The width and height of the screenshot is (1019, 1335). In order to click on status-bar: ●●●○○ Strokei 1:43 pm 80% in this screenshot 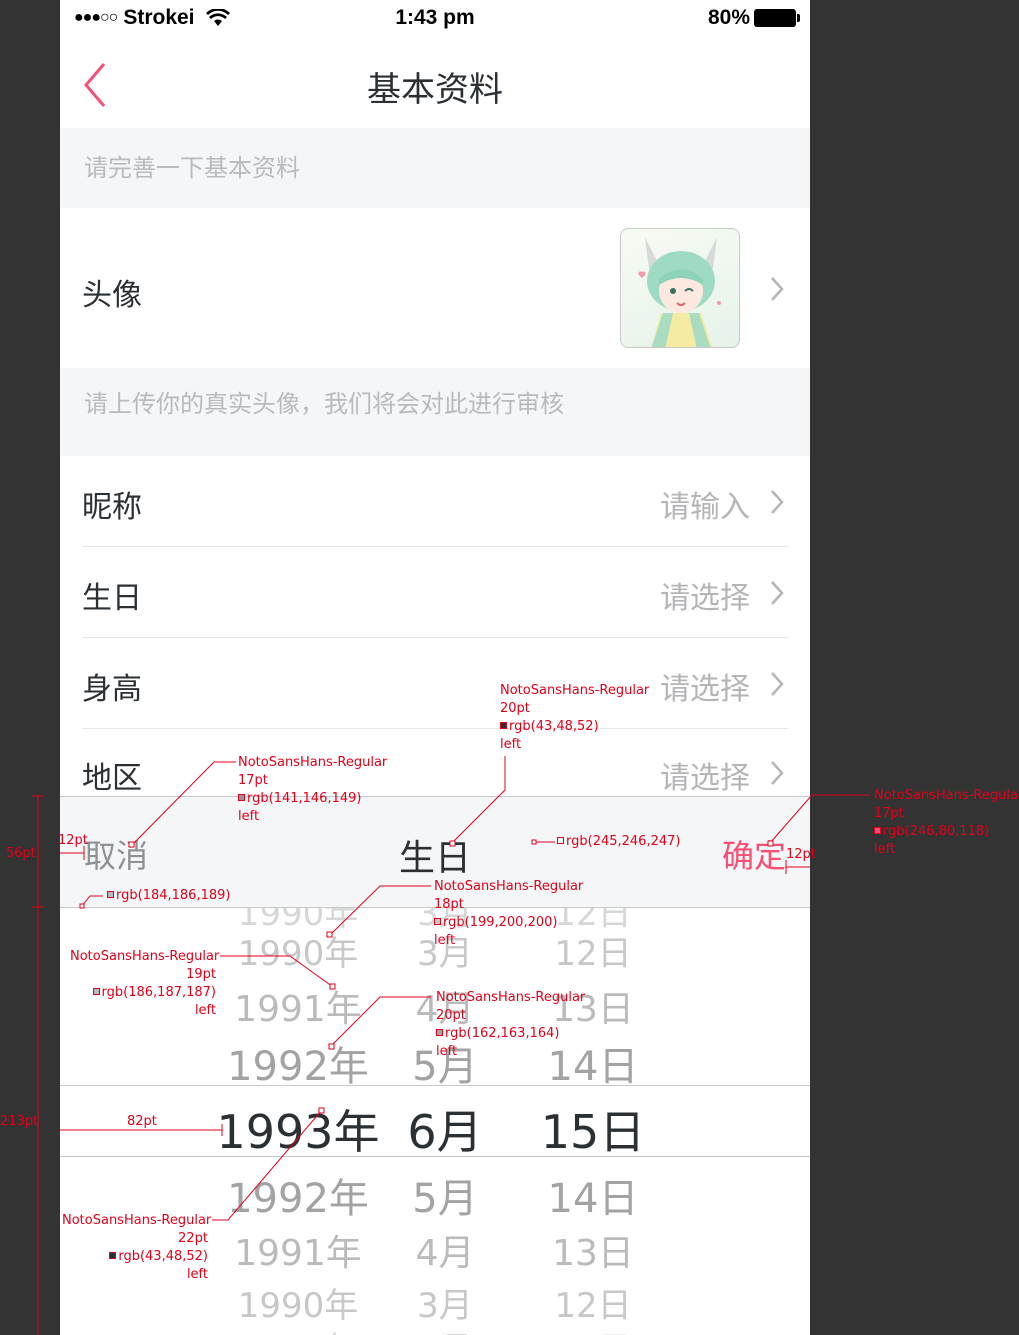, I will do `click(435, 20)`.